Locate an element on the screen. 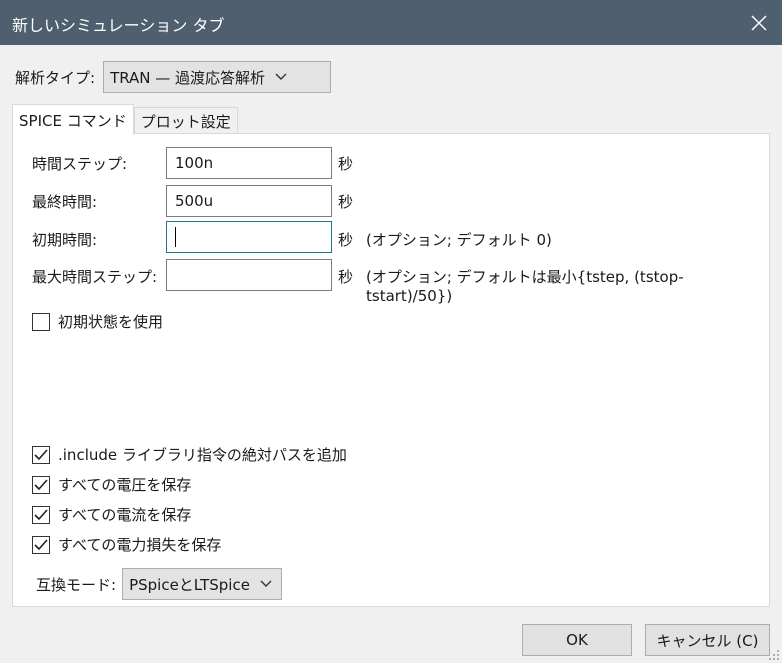  save-all-power-dissipation-checkbox: すべての電力損失を保存 is located at coordinates (126, 544).